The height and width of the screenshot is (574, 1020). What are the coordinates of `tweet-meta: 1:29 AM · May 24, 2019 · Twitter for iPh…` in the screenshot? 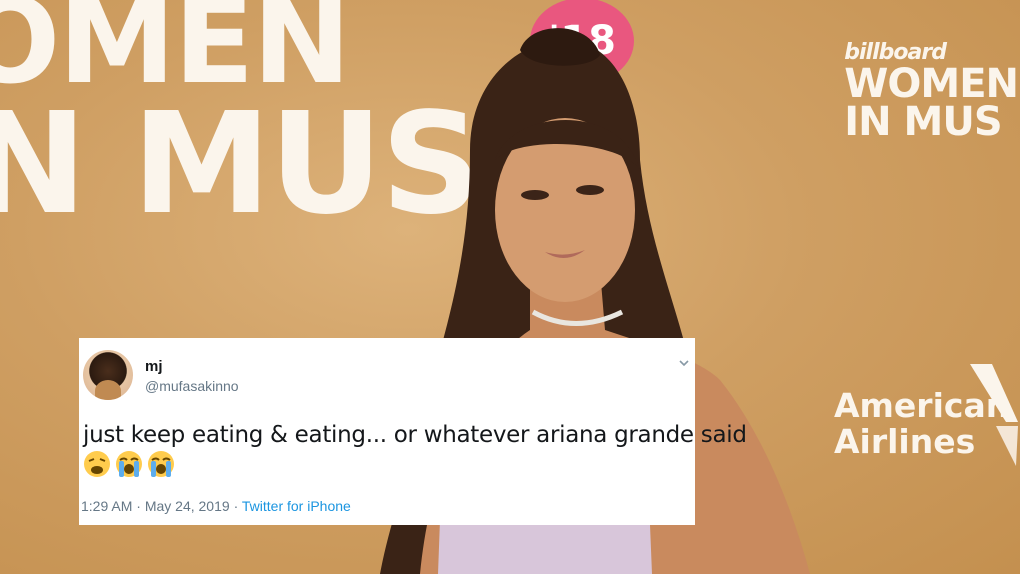 It's located at (216, 506).